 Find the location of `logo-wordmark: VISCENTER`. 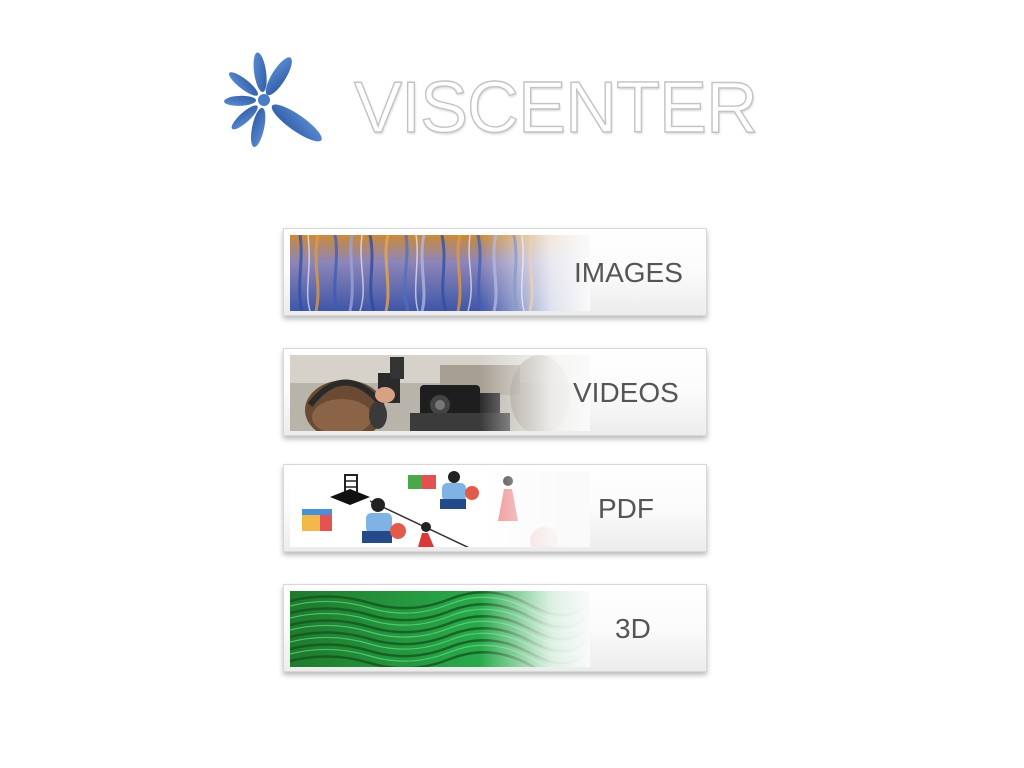

logo-wordmark: VISCENTER is located at coordinates (555, 107).